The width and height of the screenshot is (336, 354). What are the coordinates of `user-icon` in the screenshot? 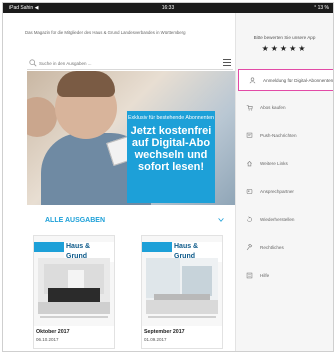 It's located at (252, 80).